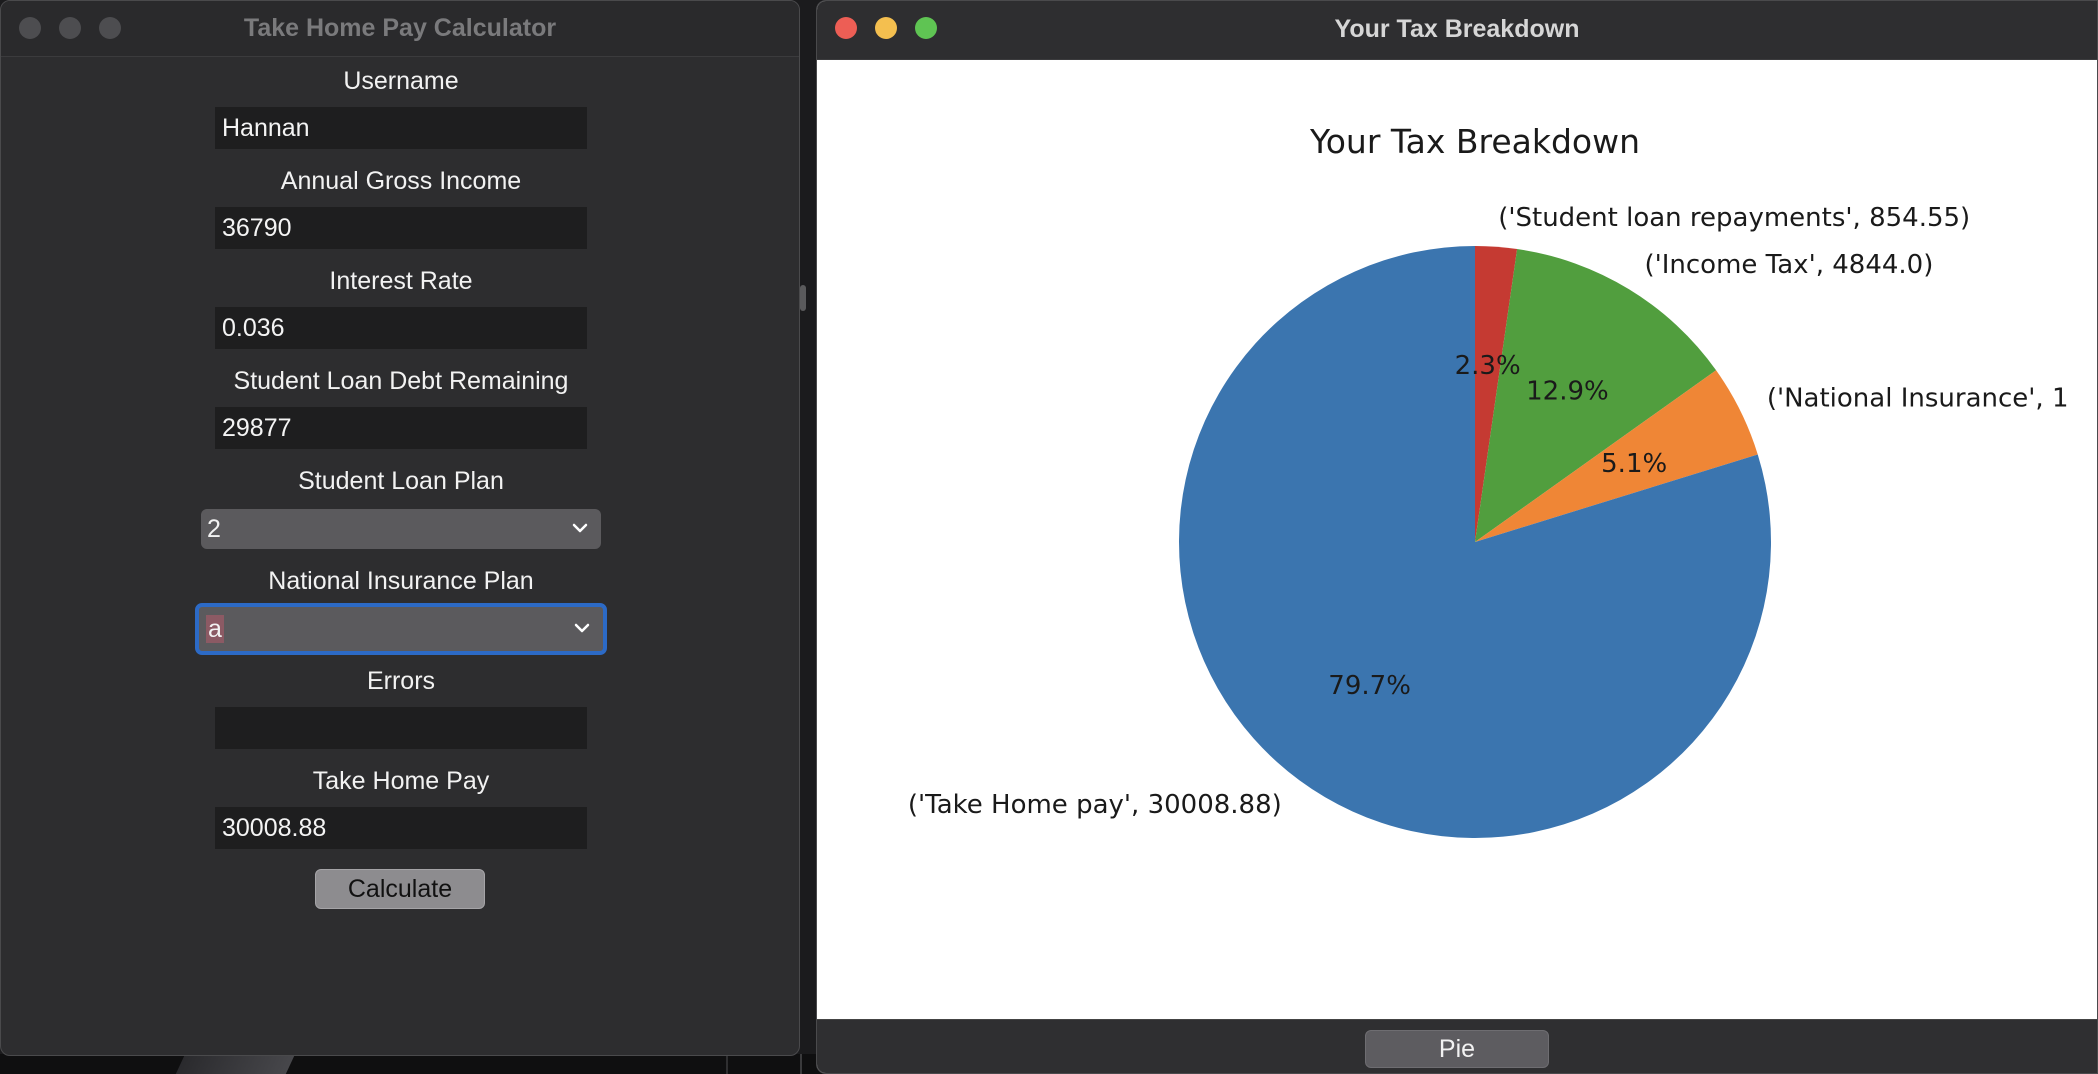 Image resolution: width=2098 pixels, height=1074 pixels. What do you see at coordinates (401, 228) in the screenshot?
I see `gross-income-field: 36790` at bounding box center [401, 228].